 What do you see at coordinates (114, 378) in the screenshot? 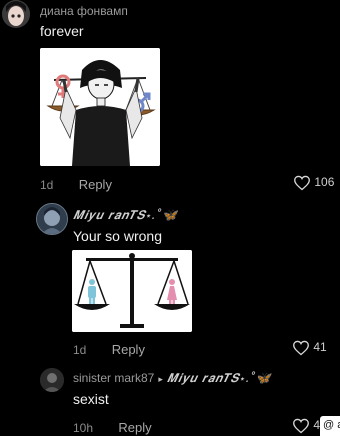
I see `username-text: sinister mark87` at bounding box center [114, 378].